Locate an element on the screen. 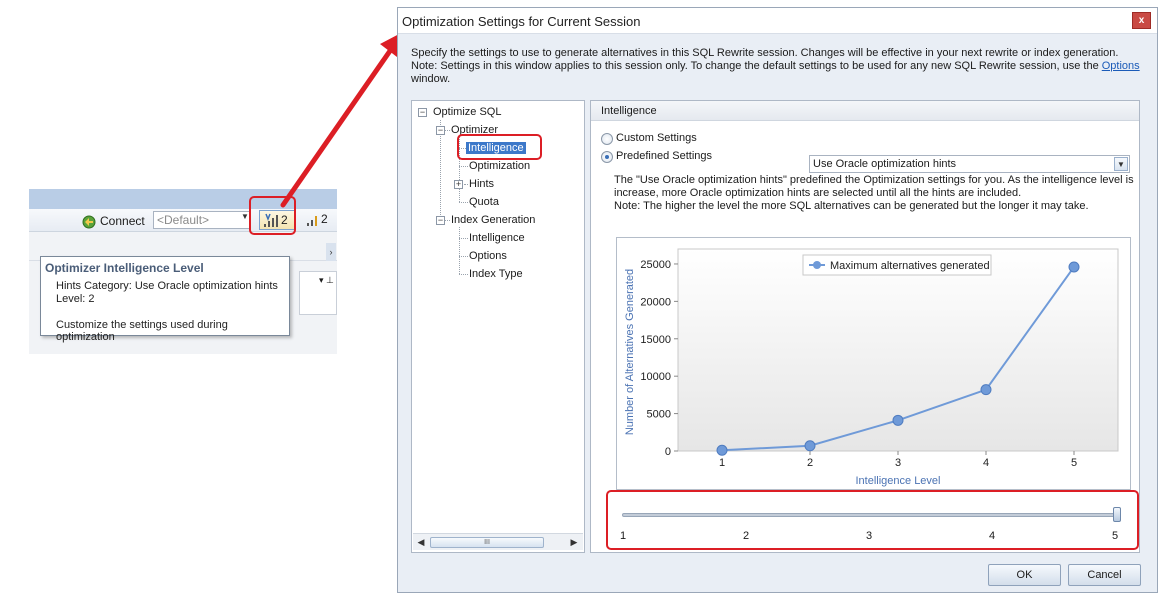 The height and width of the screenshot is (595, 1160). panel-title: Intelligence is located at coordinates (629, 111).